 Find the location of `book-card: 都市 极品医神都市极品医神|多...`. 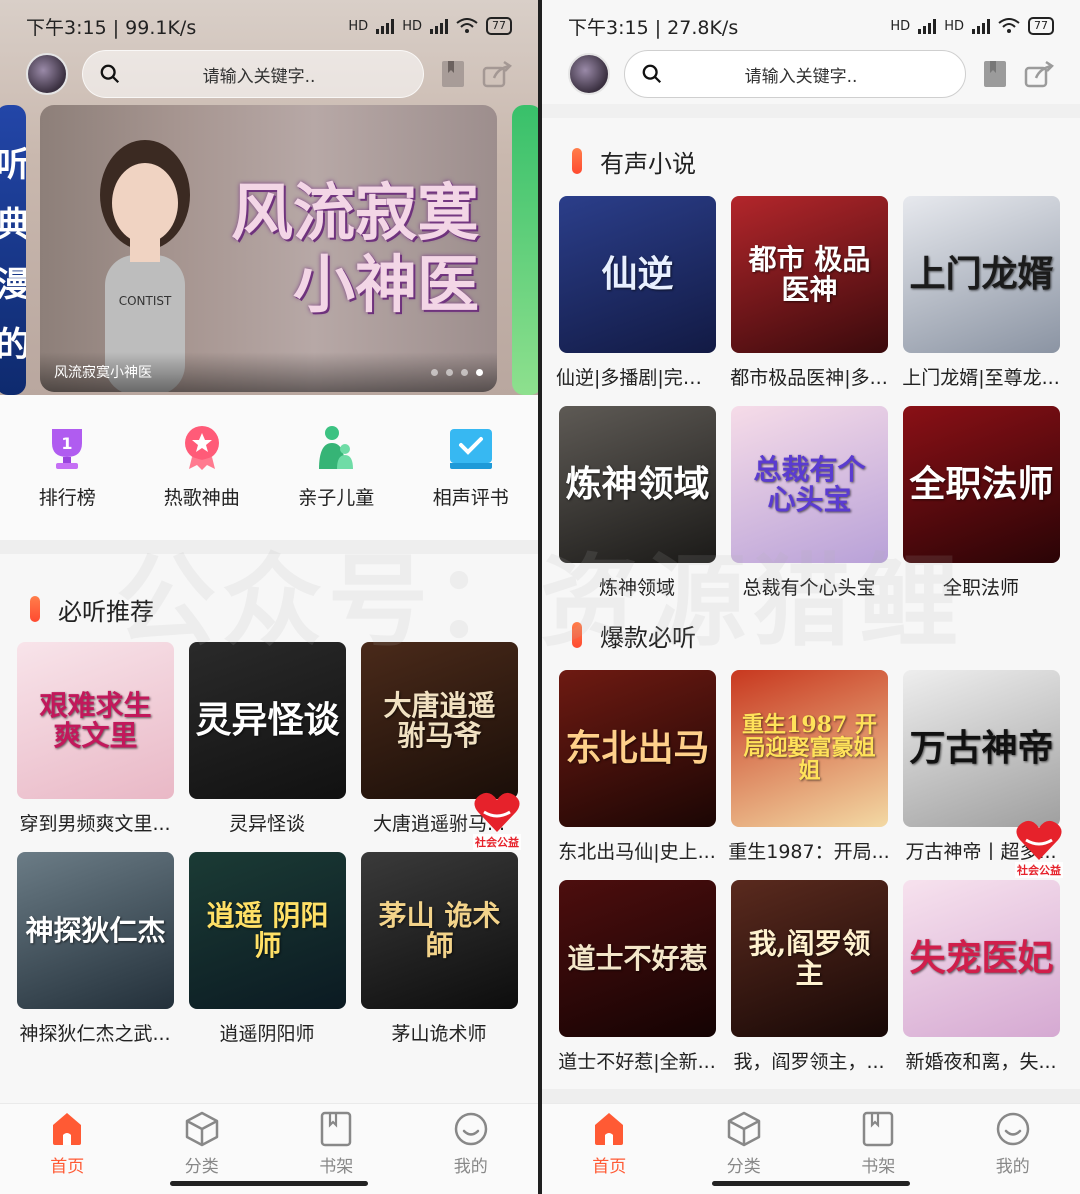

book-card: 都市 极品医神都市极品医神|多... is located at coordinates (809, 300).